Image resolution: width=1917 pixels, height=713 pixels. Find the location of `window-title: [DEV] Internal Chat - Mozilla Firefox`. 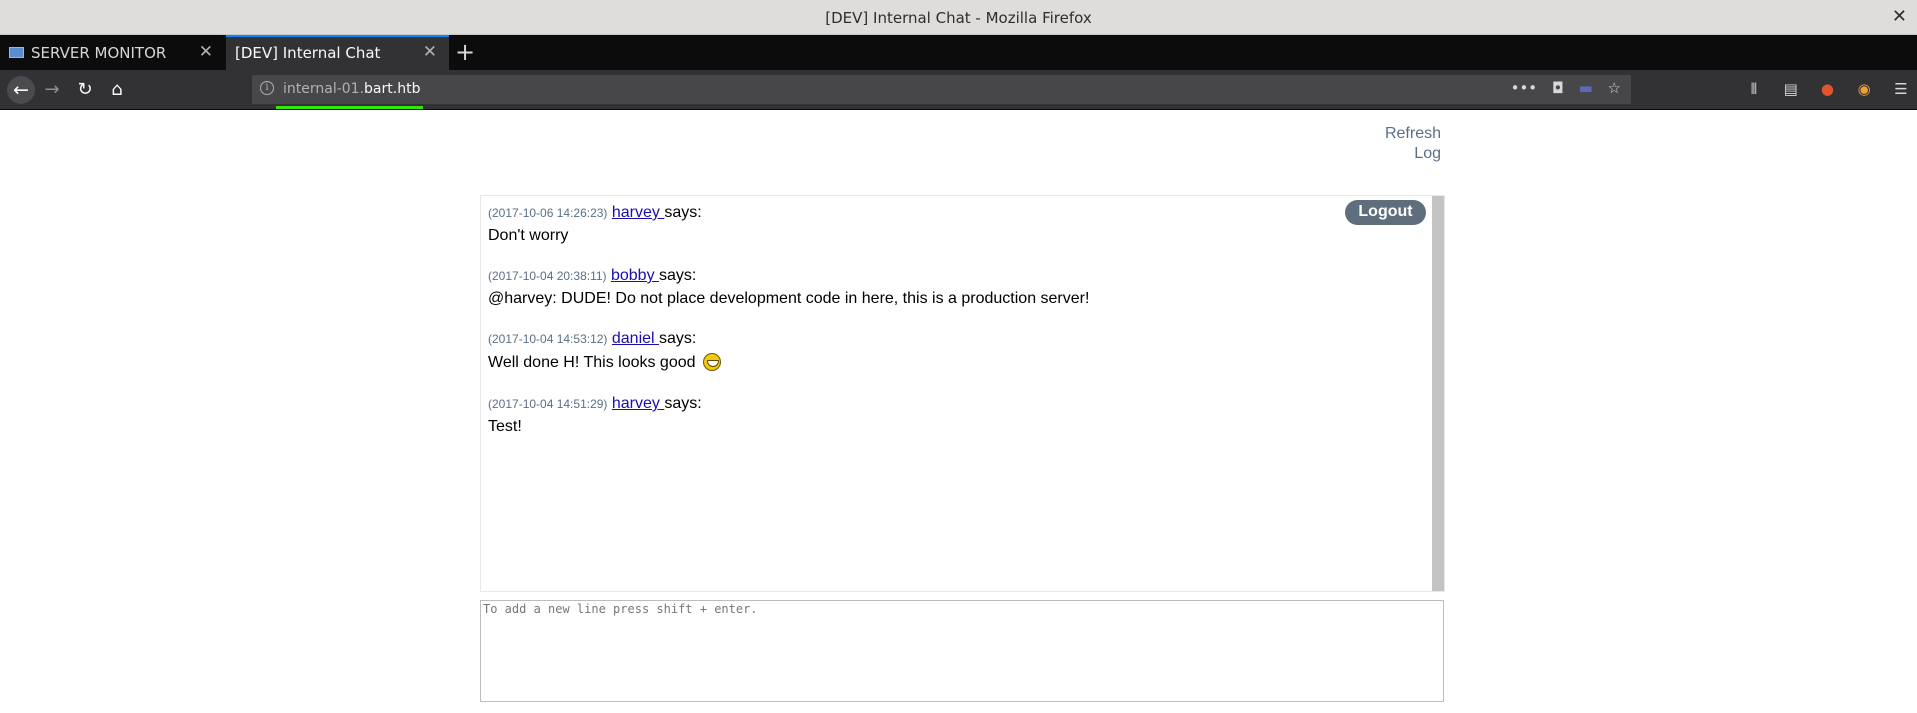

window-title: [DEV] Internal Chat - Mozilla Firefox is located at coordinates (958, 18).